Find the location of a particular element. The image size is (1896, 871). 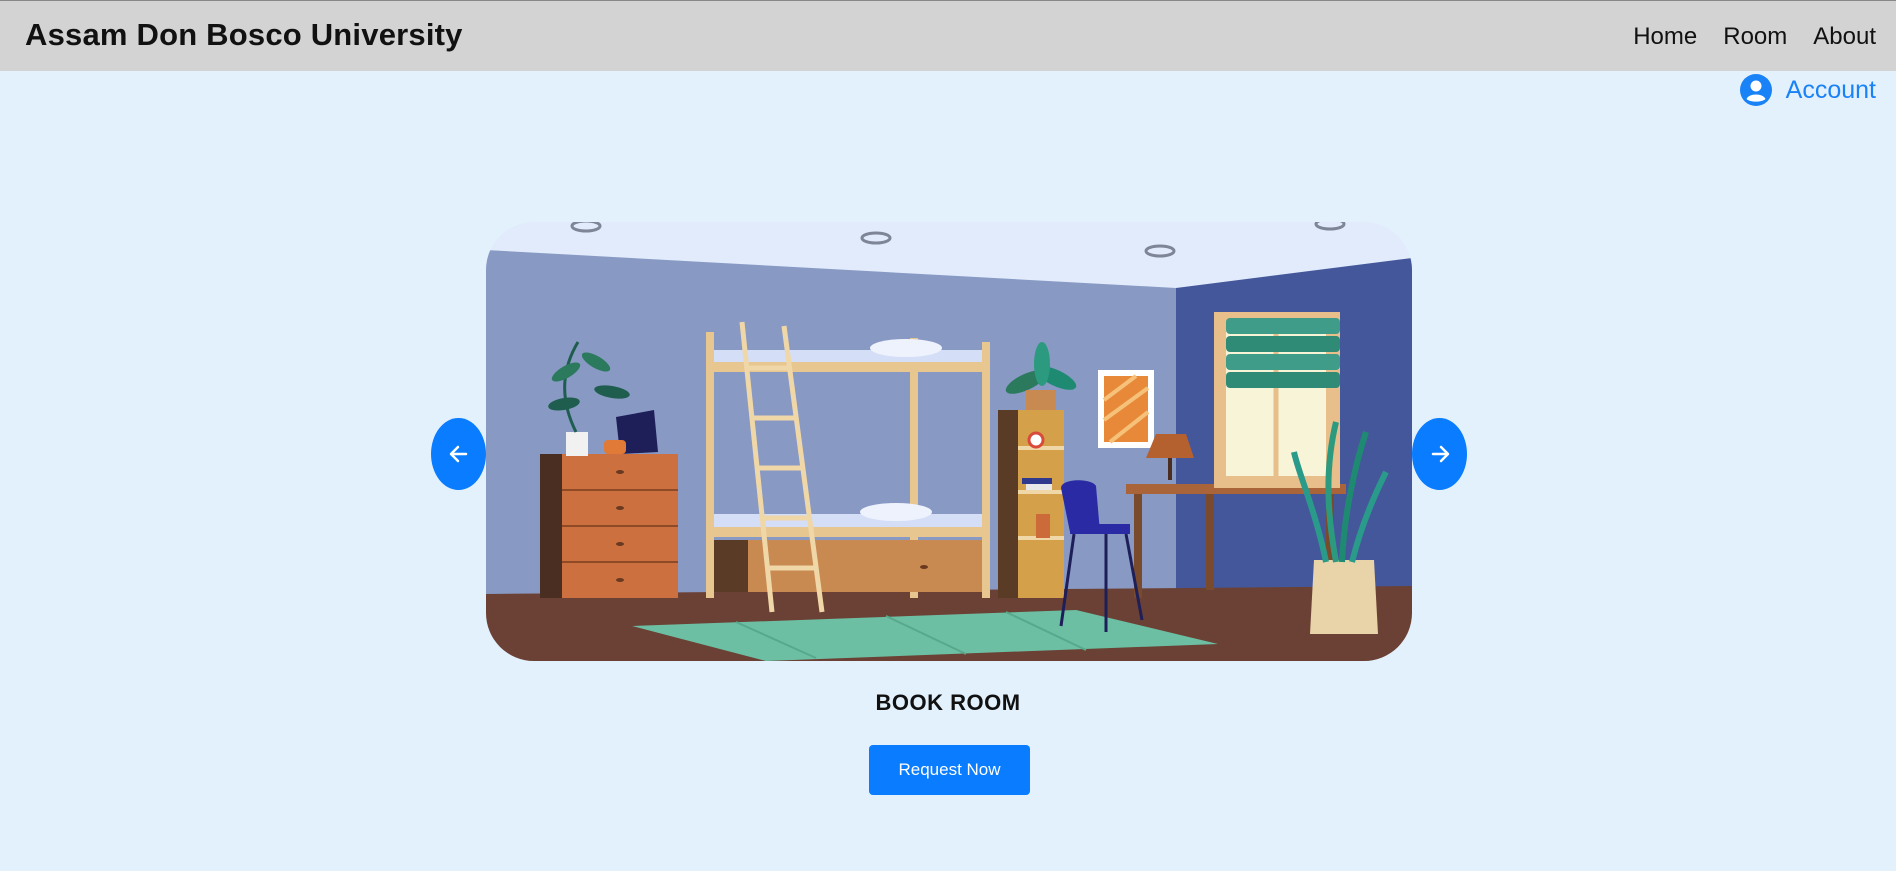

user-circle-icon is located at coordinates (1755, 90).